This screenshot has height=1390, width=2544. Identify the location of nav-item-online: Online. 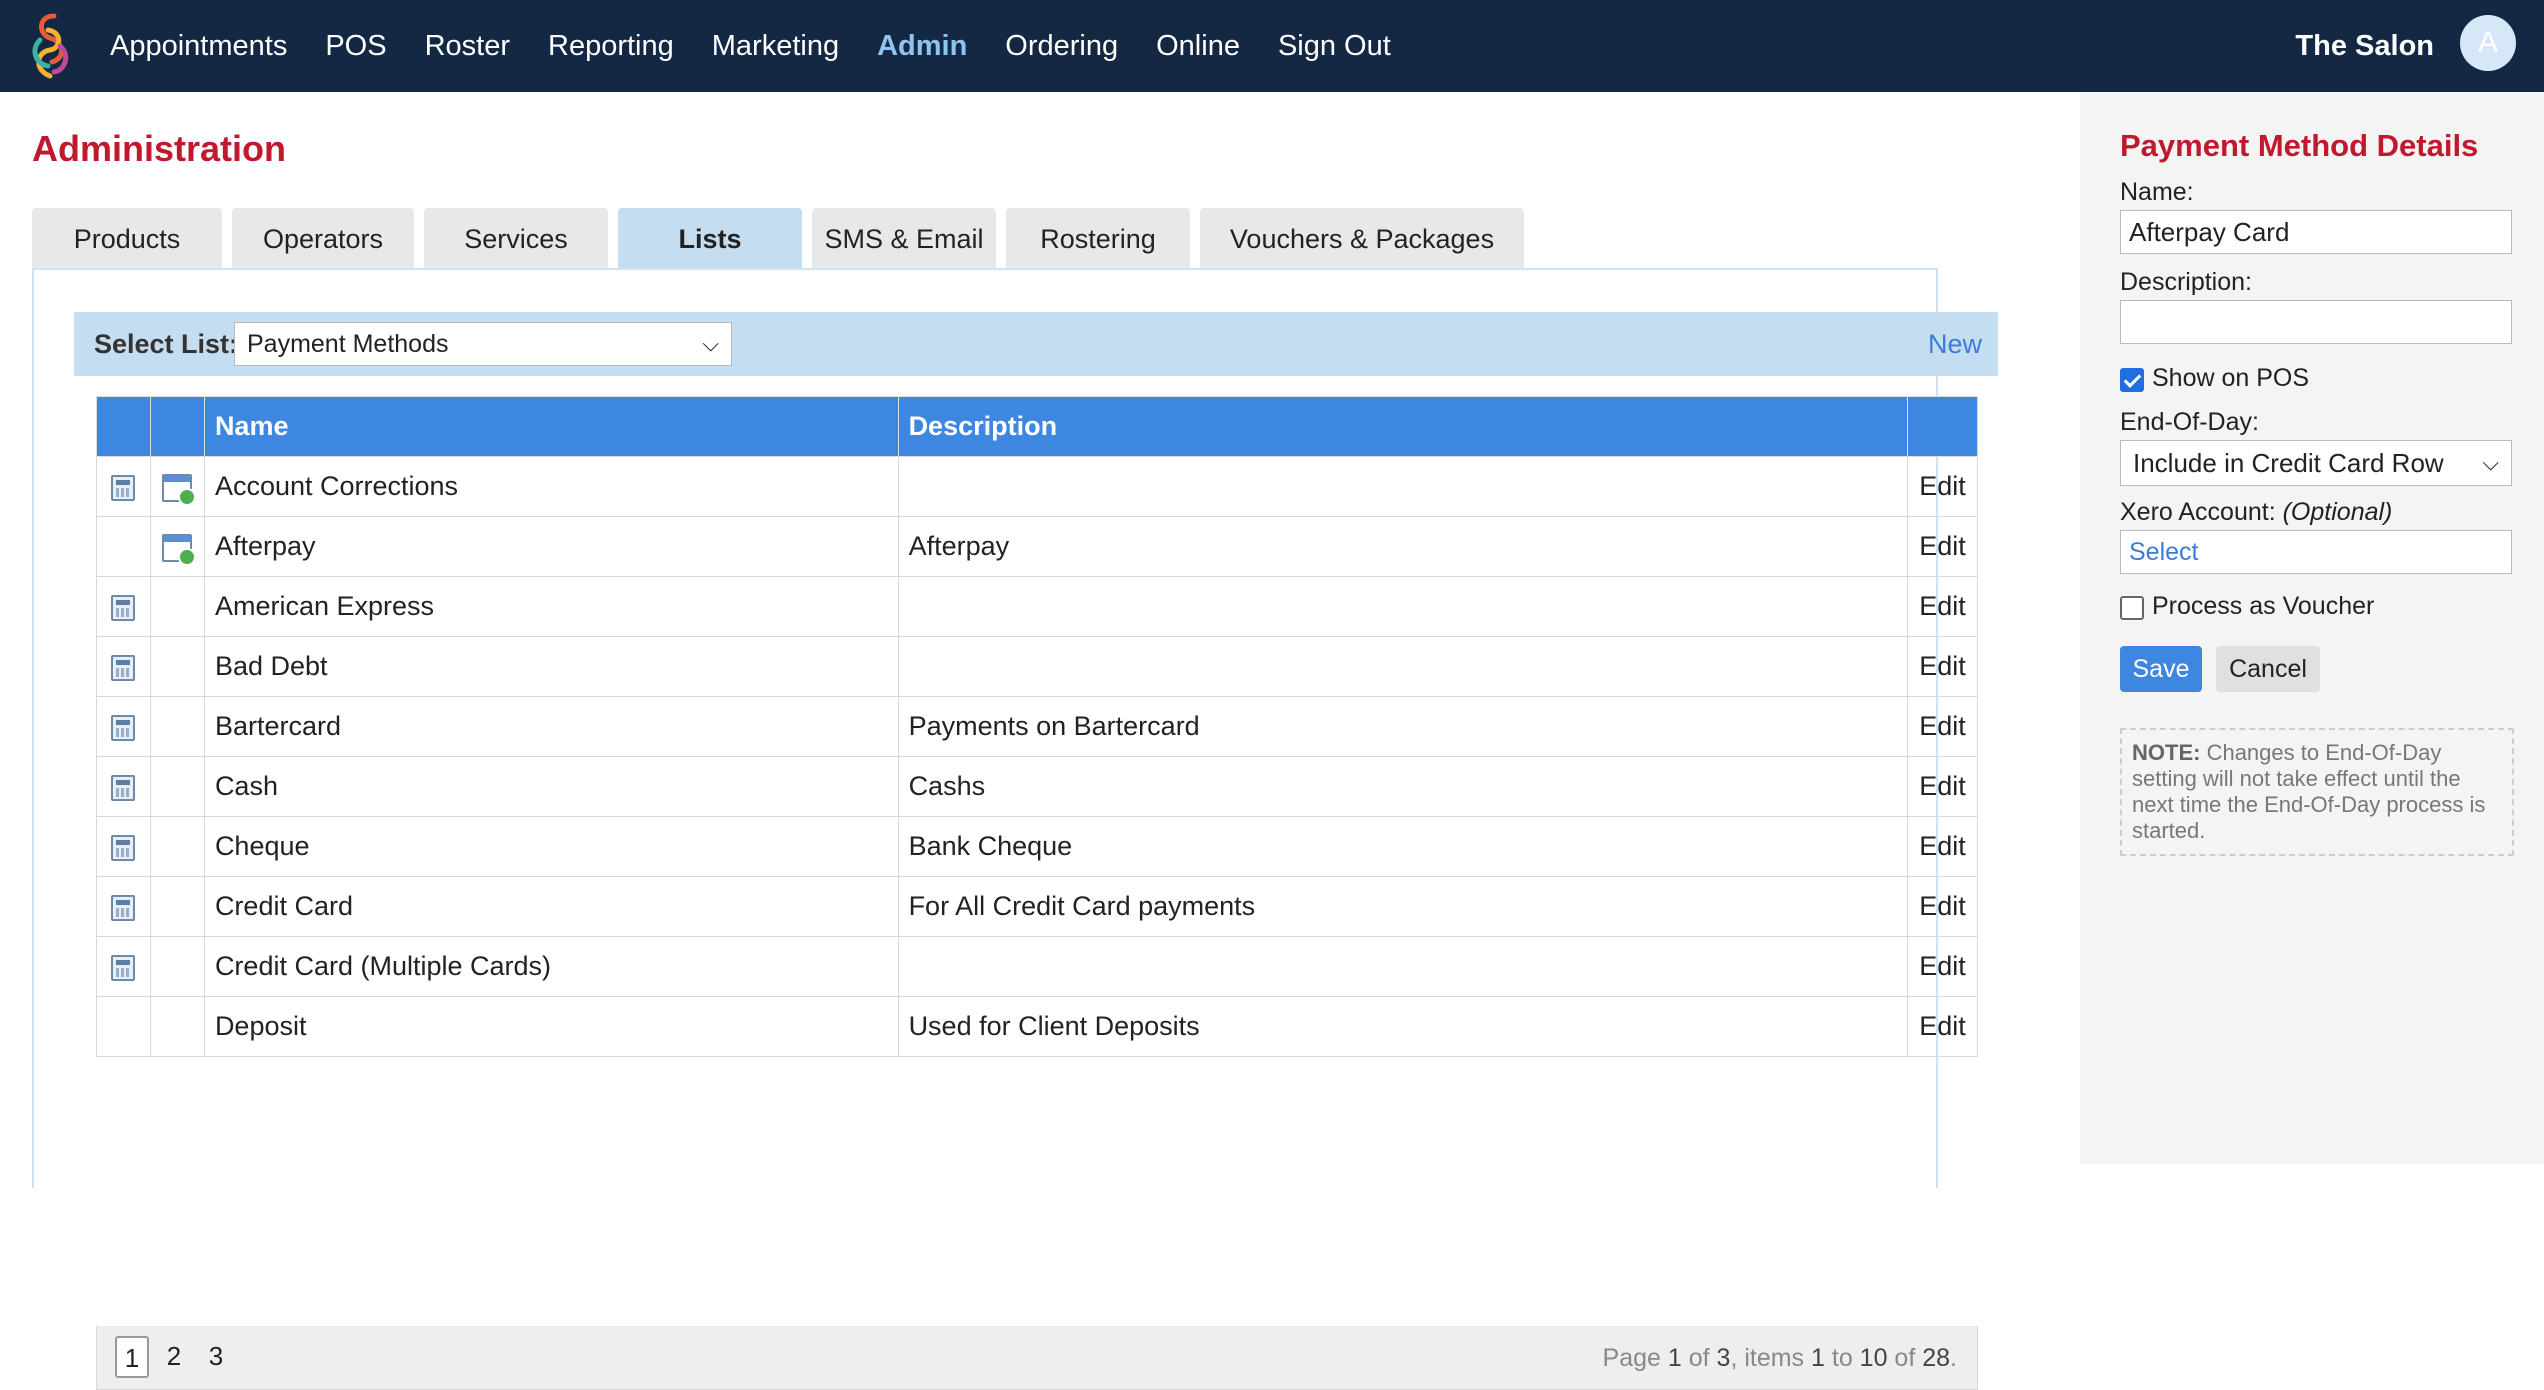
(1198, 46).